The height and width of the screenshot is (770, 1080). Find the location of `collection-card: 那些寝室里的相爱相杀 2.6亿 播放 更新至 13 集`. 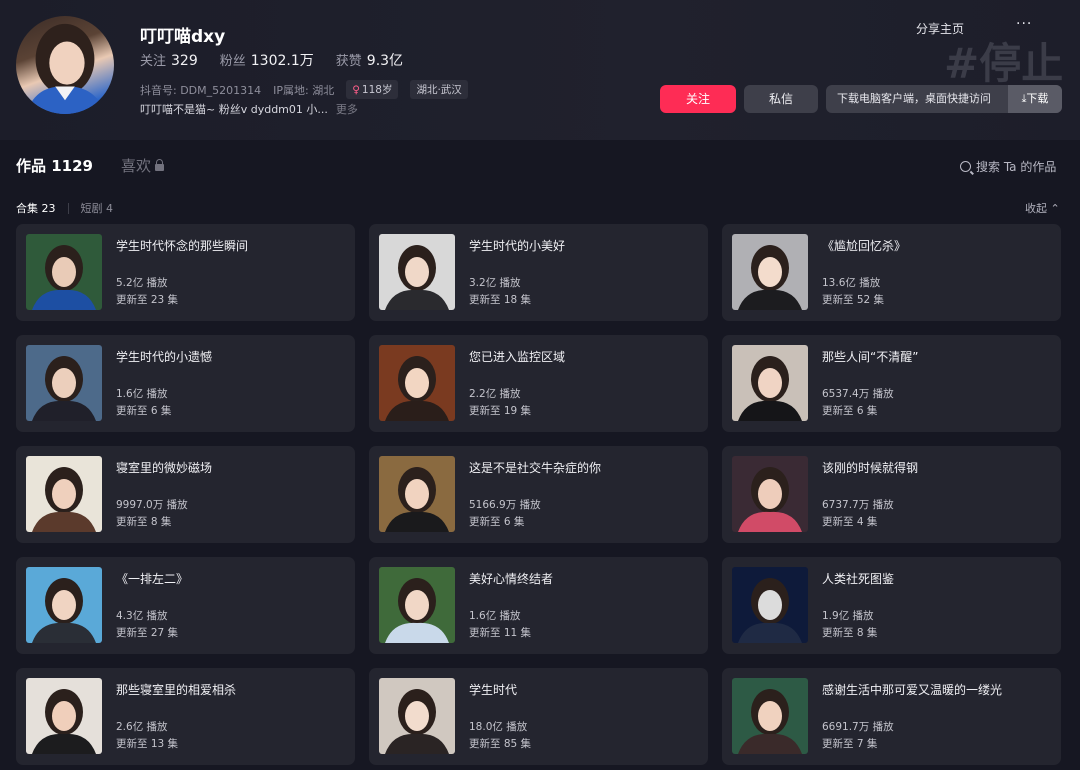

collection-card: 那些寝室里的相爱相杀 2.6亿 播放 更新至 13 集 is located at coordinates (185, 716).